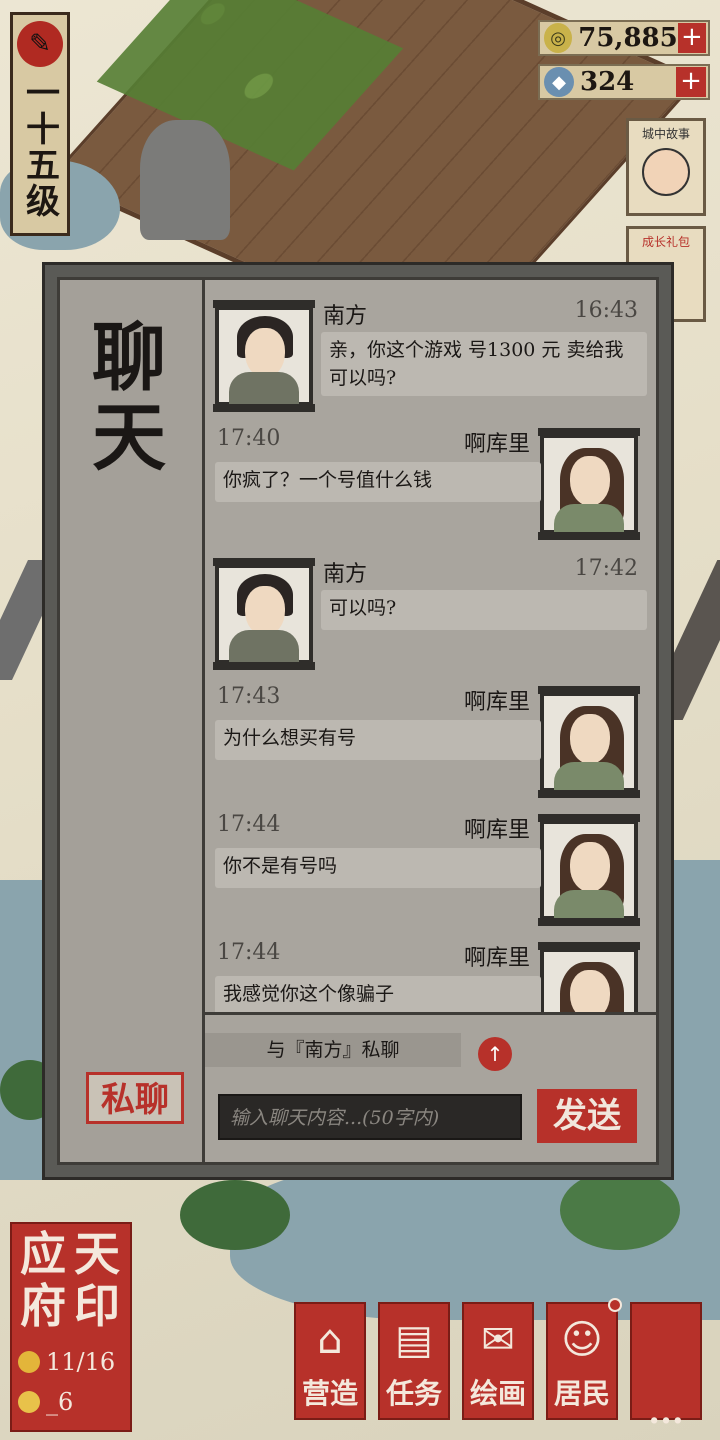 Image resolution: width=720 pixels, height=1440 pixels. What do you see at coordinates (378, 868) in the screenshot?
I see `message-bubble: 你不是有号吗` at bounding box center [378, 868].